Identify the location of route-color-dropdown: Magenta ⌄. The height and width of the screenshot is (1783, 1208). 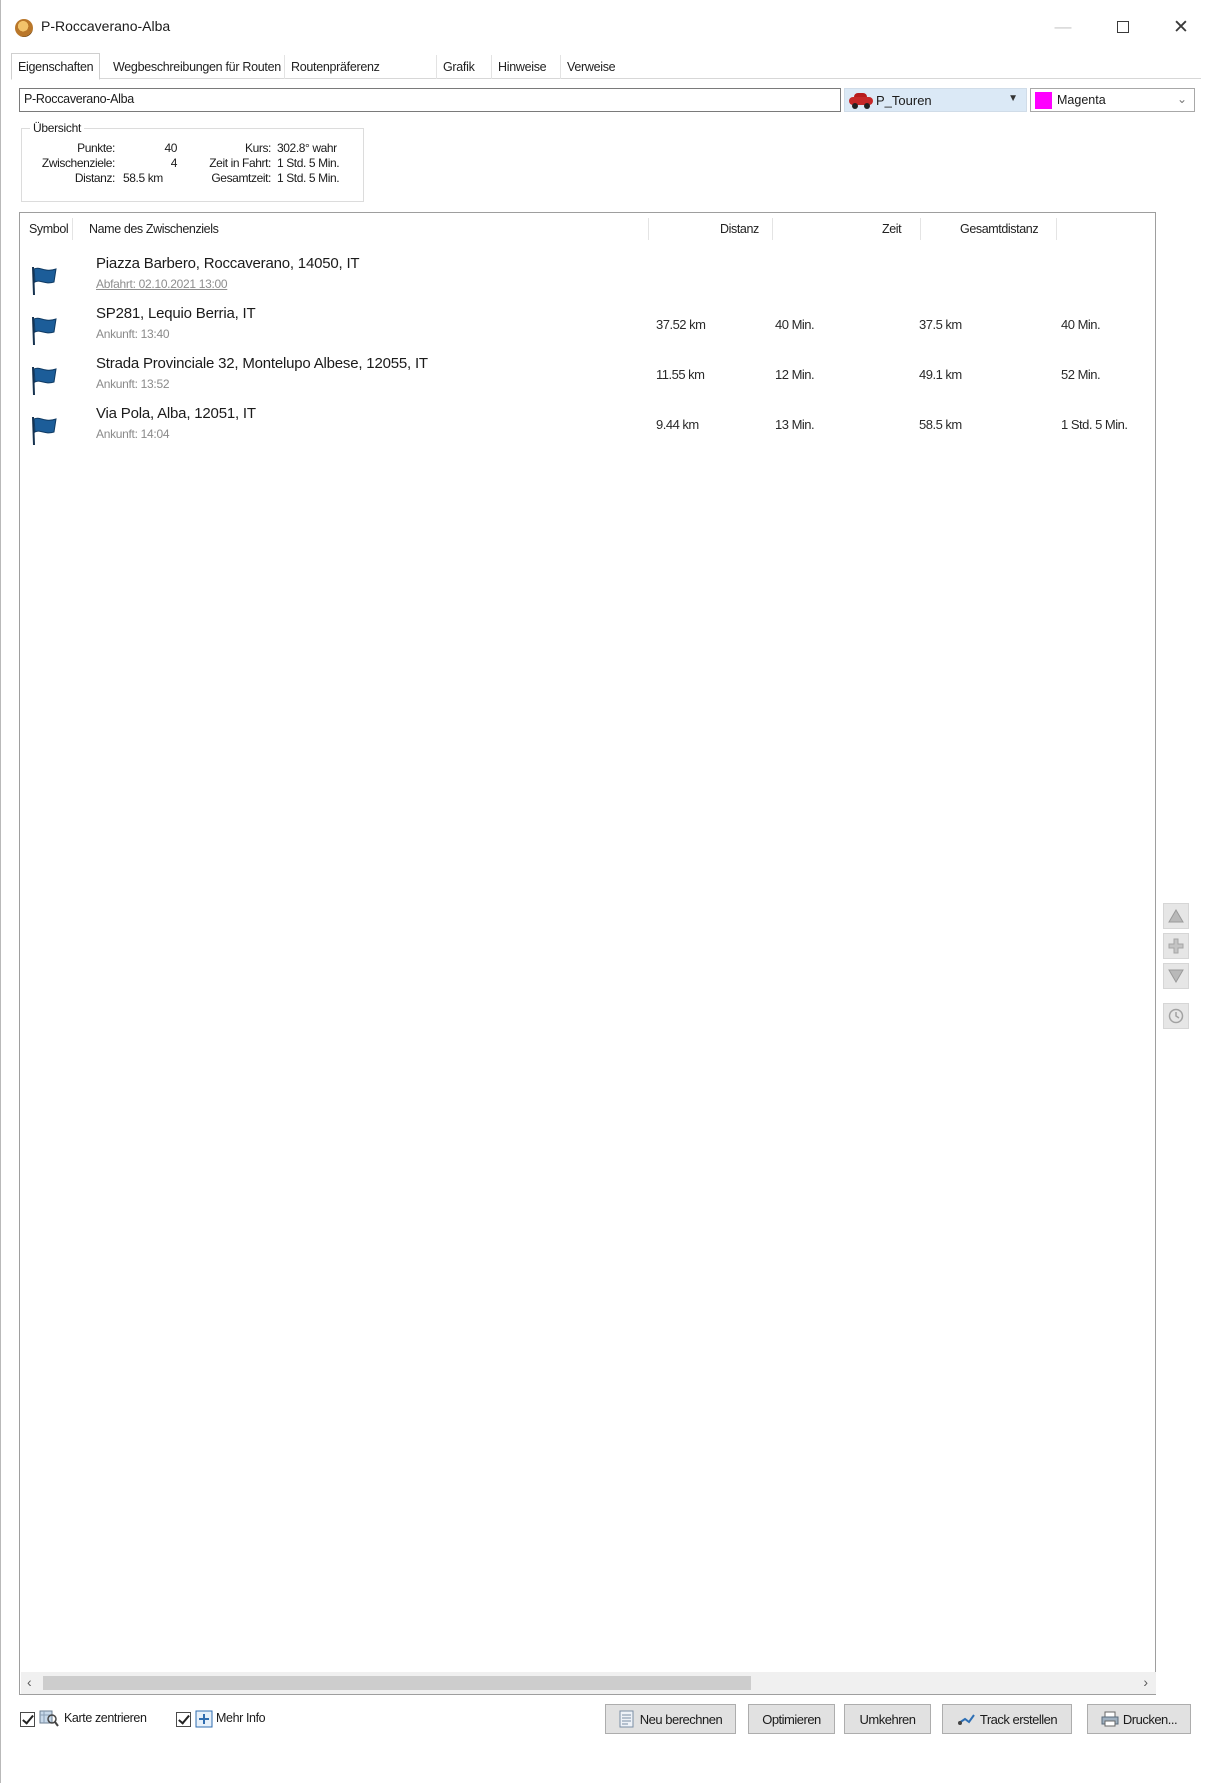
(1112, 100).